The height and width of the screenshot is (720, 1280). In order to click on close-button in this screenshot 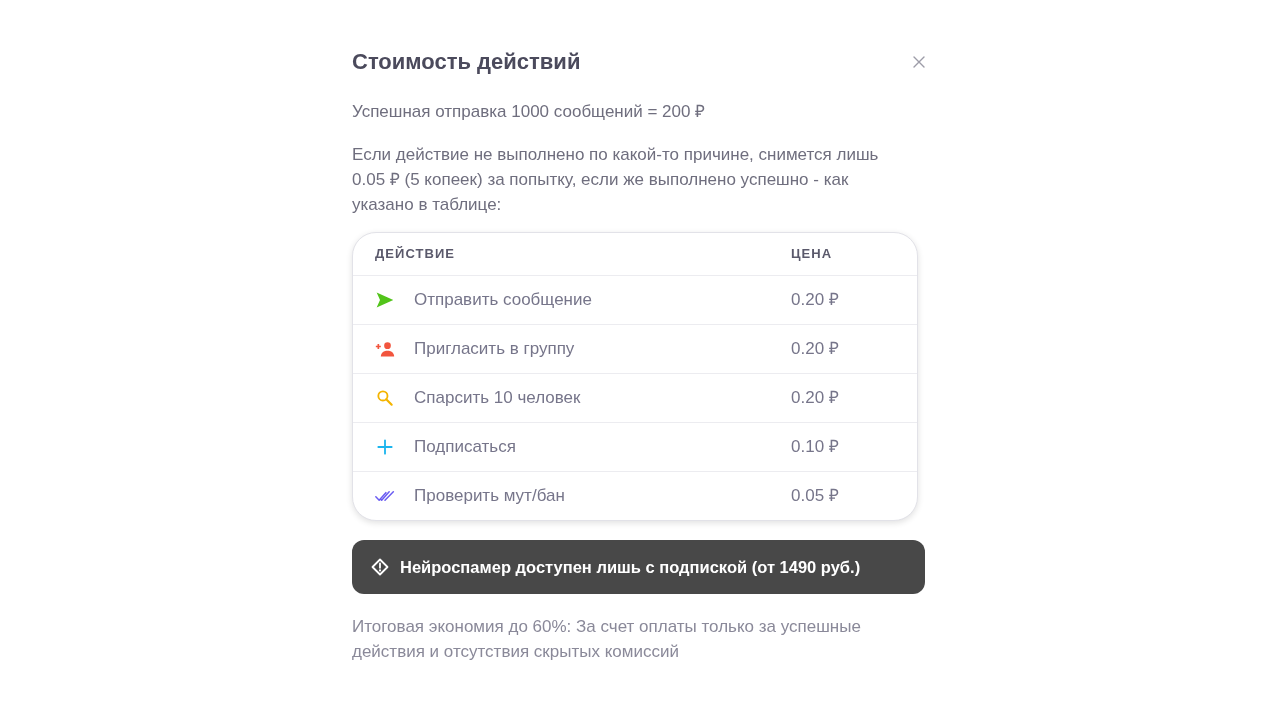, I will do `click(919, 62)`.